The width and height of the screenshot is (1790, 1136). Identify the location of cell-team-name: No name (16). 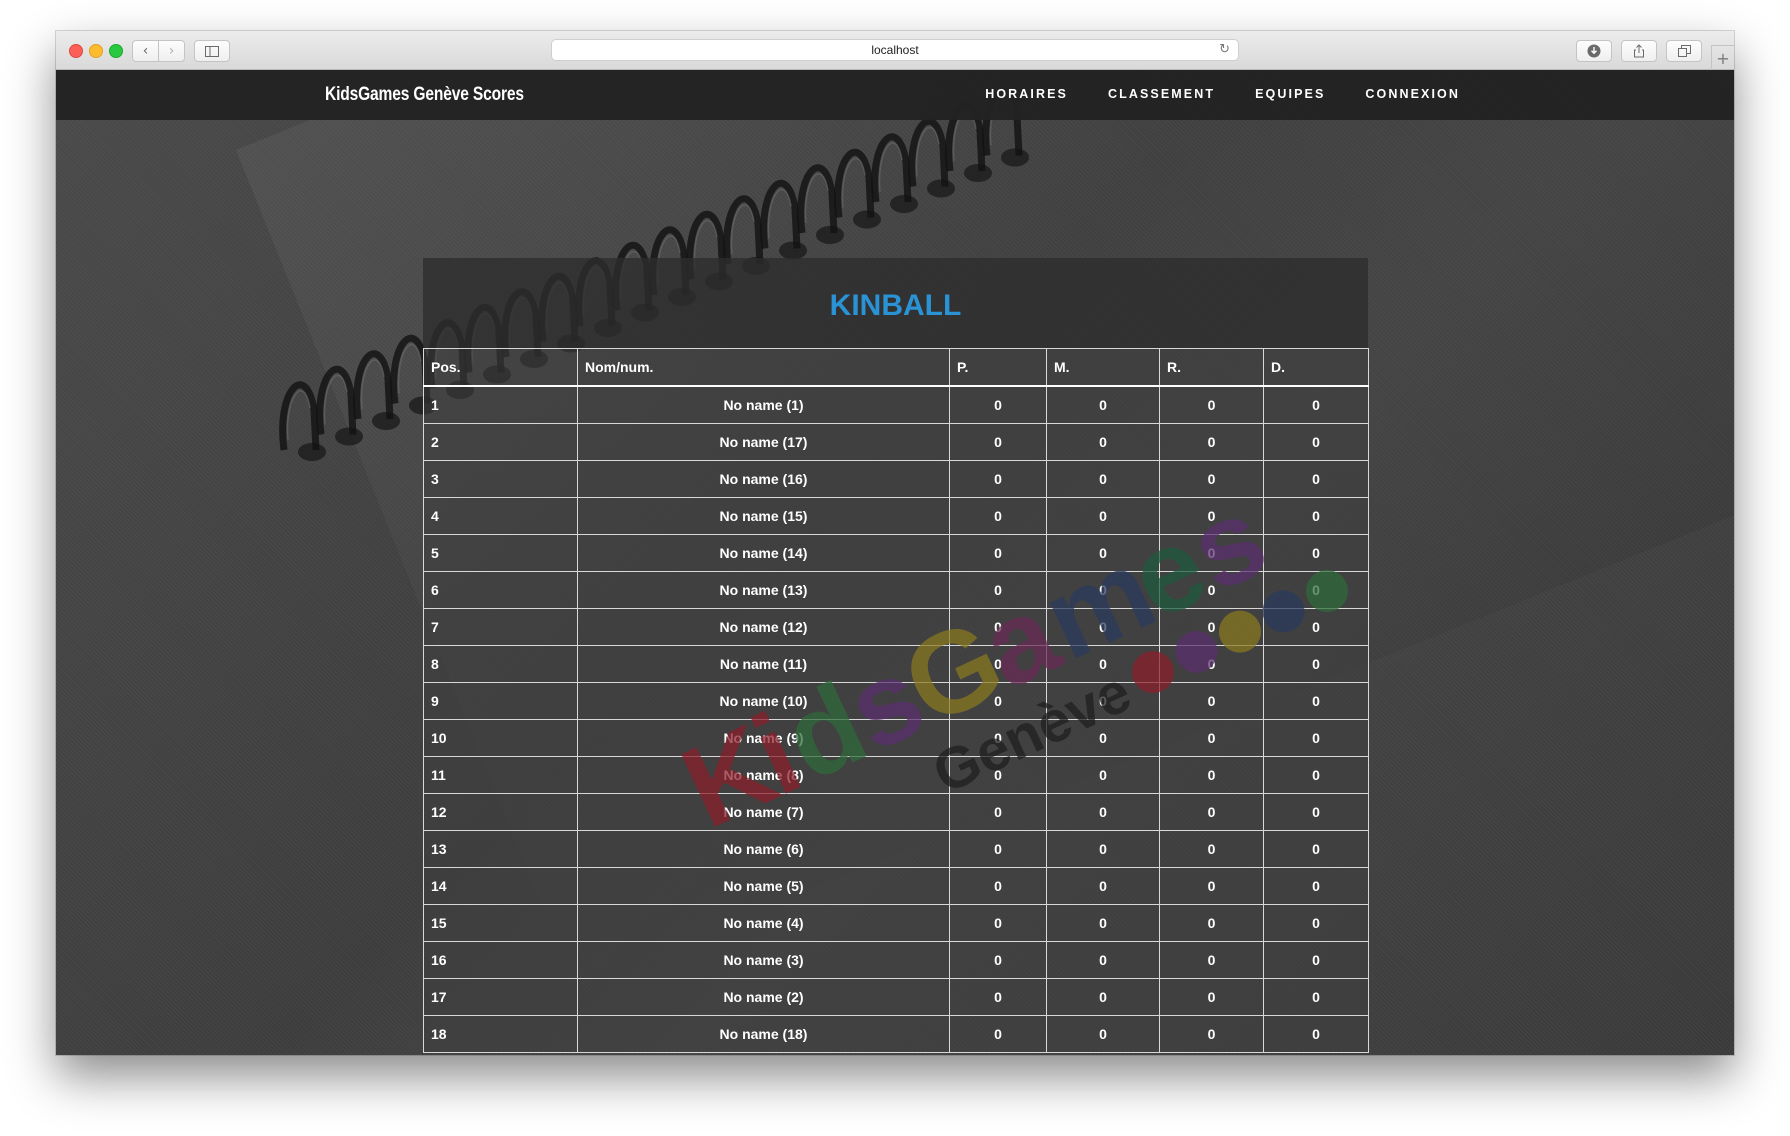
(763, 479).